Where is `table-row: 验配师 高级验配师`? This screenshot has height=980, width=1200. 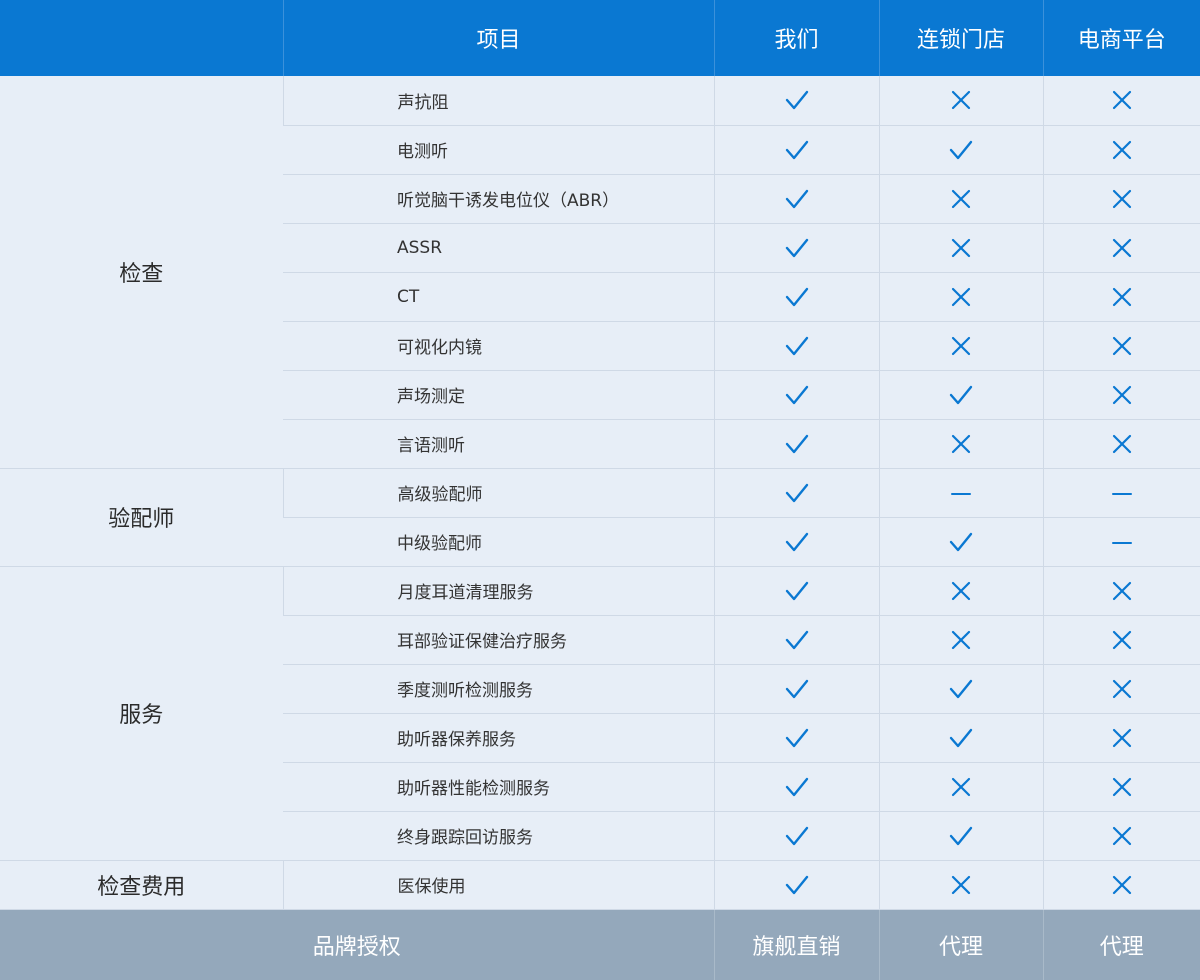
table-row: 验配师 高级验配师 is located at coordinates (600, 517).